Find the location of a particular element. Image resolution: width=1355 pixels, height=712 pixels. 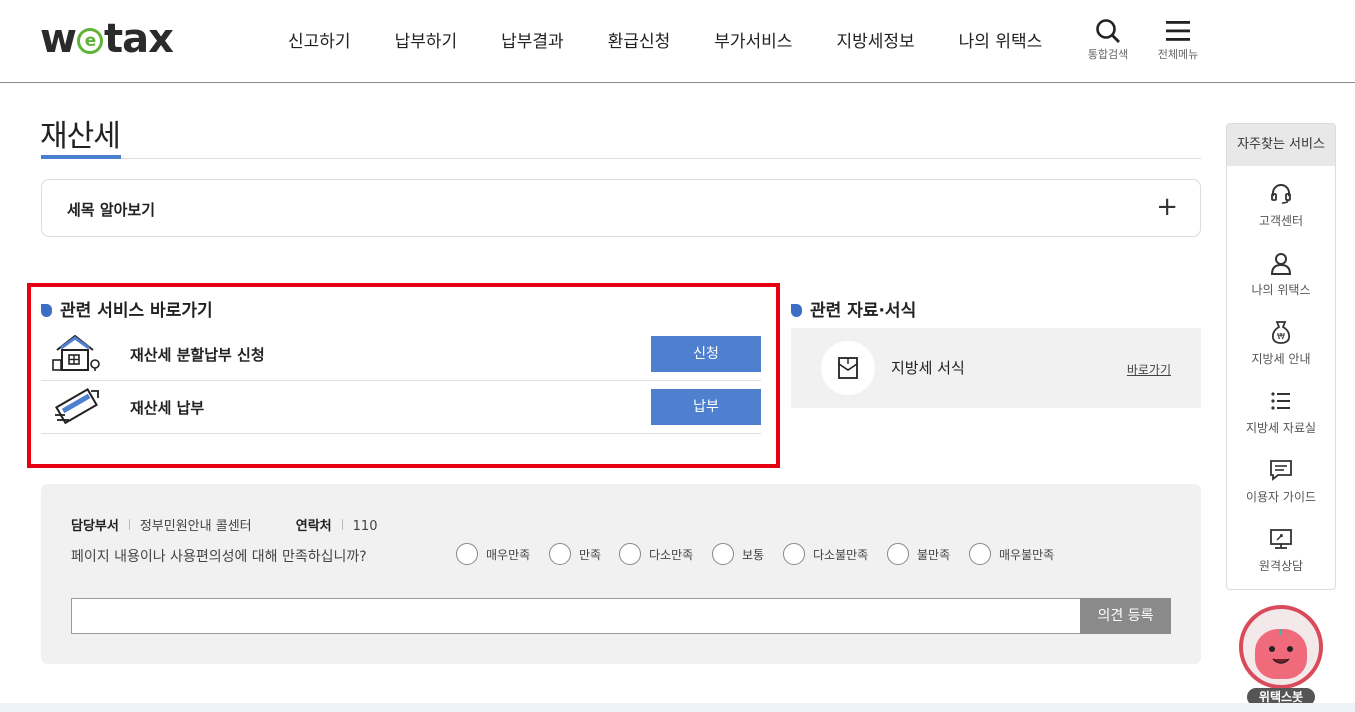

chatbot-mascot-icon is located at coordinates (1281, 654).